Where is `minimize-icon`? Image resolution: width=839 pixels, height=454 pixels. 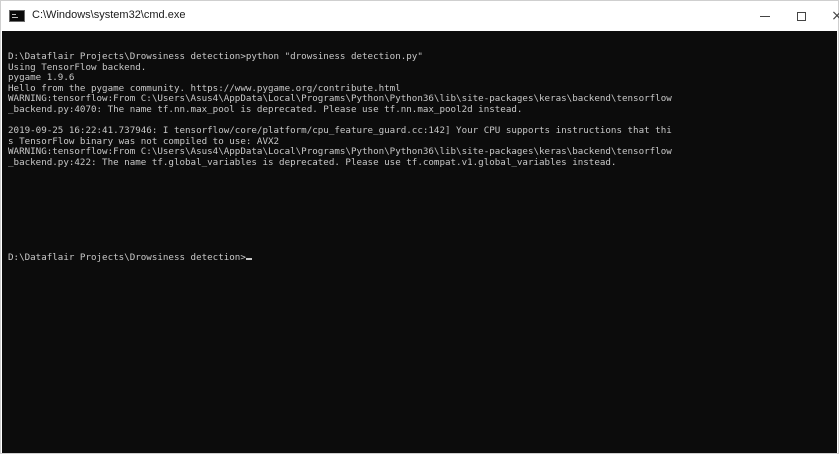
minimize-icon is located at coordinates (765, 16).